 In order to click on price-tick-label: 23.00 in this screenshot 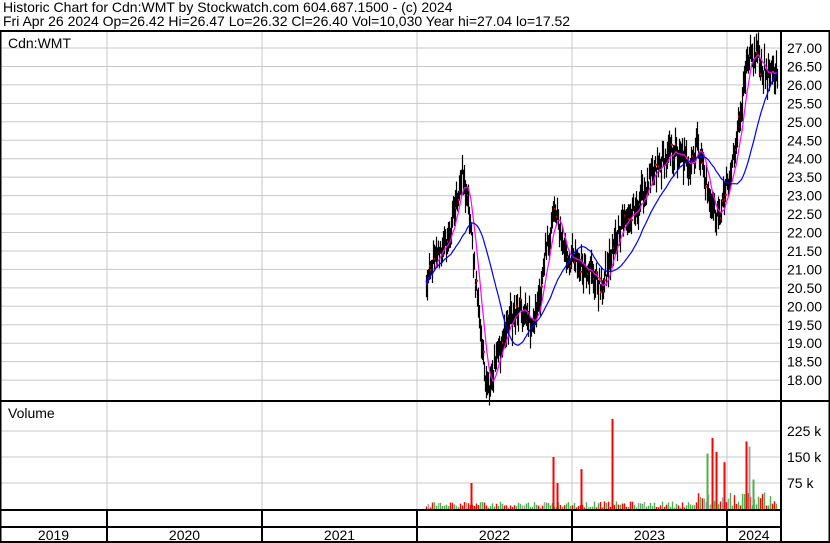, I will do `click(804, 196)`.